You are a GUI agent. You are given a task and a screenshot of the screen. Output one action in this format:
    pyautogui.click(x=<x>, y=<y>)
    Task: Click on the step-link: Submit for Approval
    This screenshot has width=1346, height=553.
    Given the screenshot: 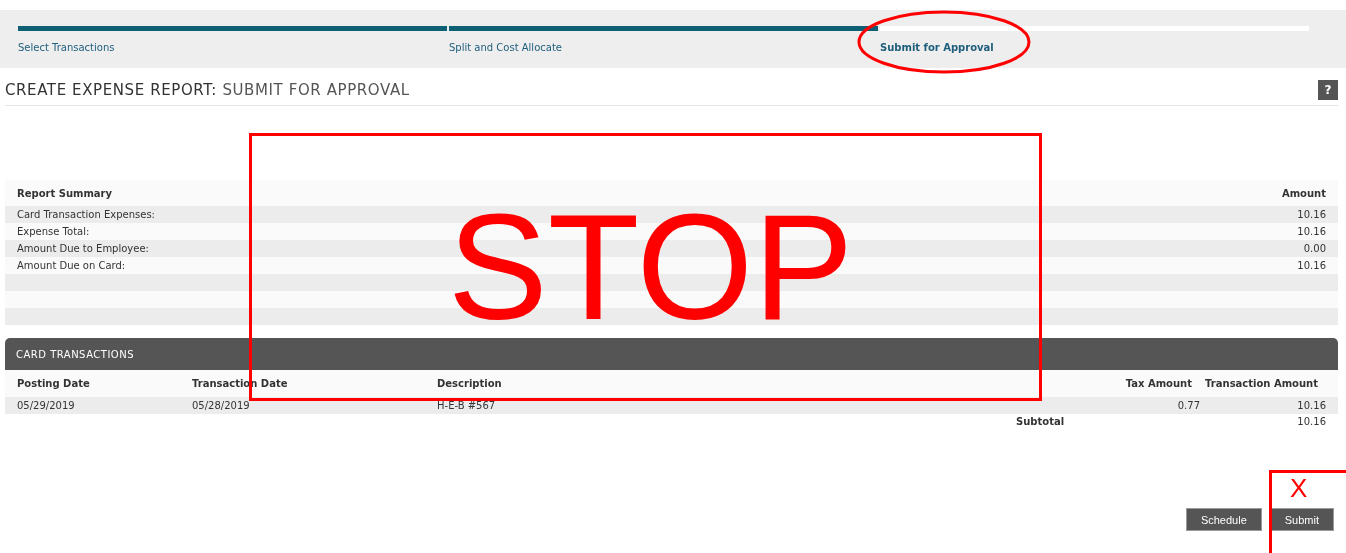 What is the action you would take?
    pyautogui.click(x=937, y=47)
    